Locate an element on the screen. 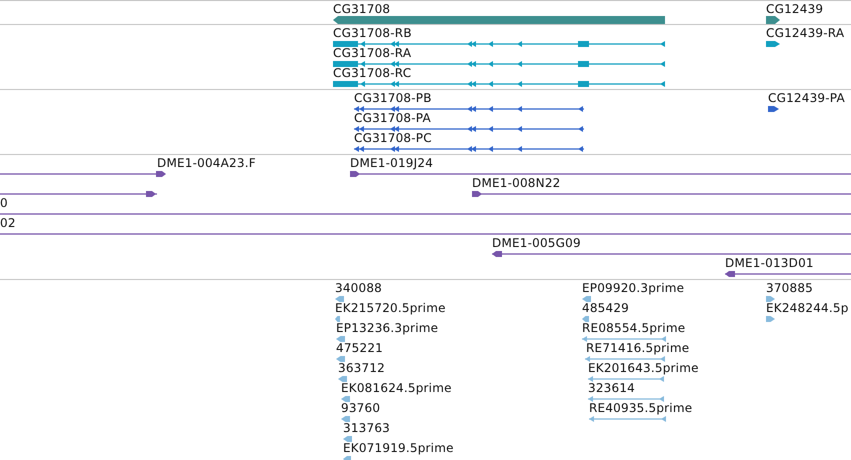  feature-label: CG12439-RA is located at coordinates (805, 33).